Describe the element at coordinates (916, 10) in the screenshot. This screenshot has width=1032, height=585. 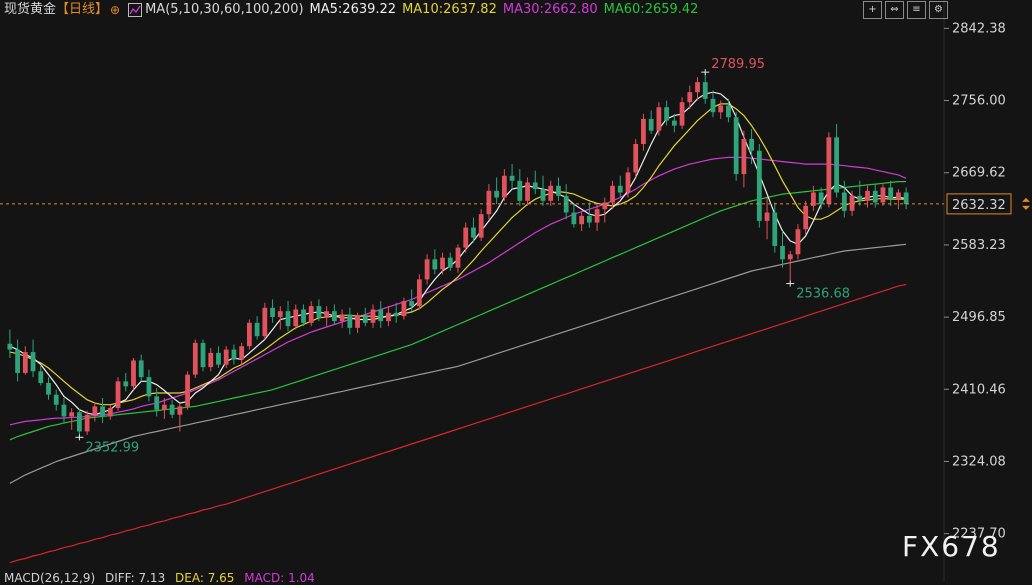
I see `list-icon: ≡` at that location.